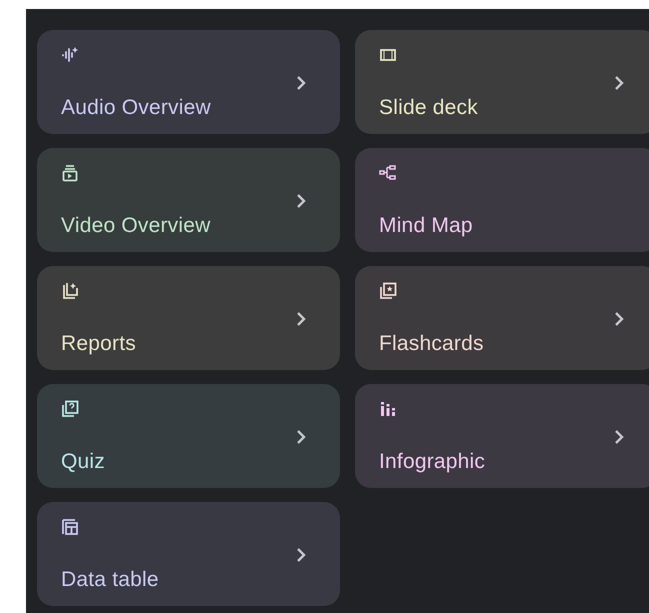 The width and height of the screenshot is (649, 613). Describe the element at coordinates (188, 318) in the screenshot. I see `output-card: Reports` at that location.